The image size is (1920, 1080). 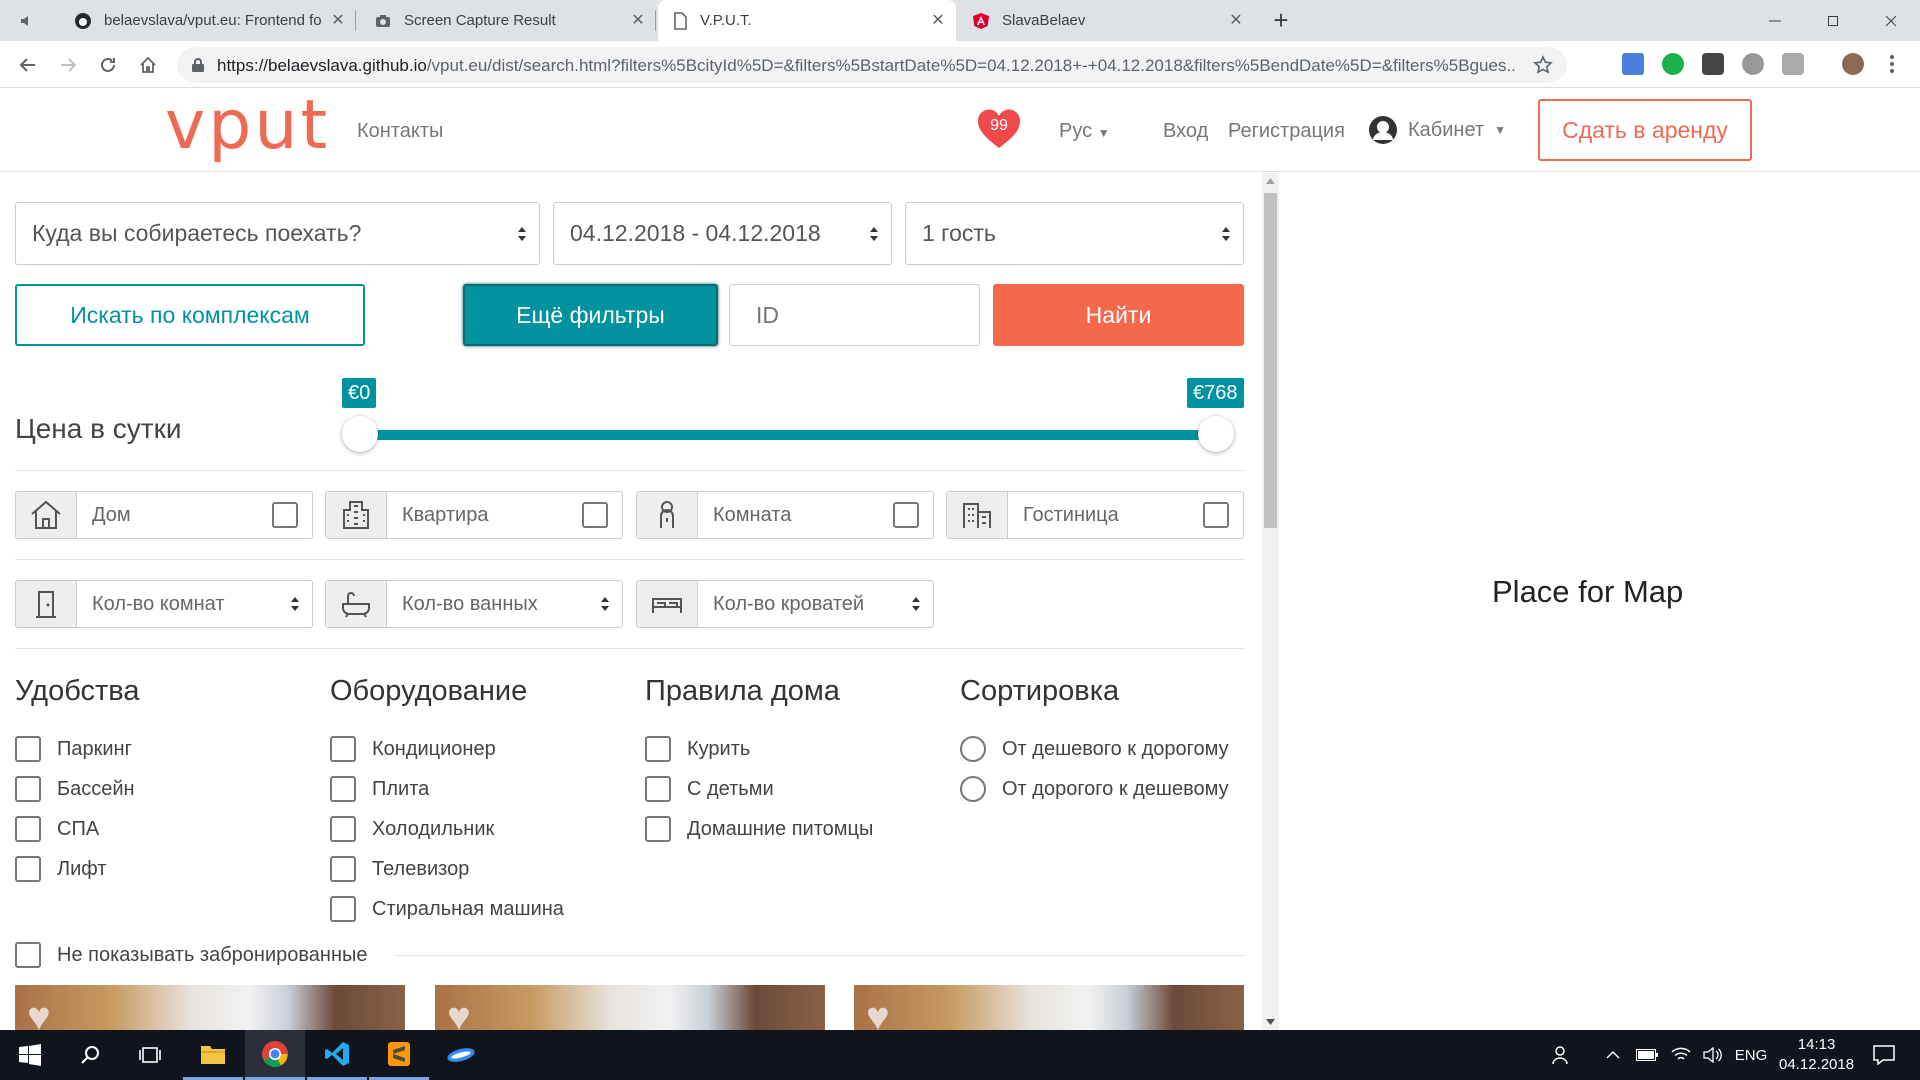 I want to click on login-link: Вход, so click(x=1185, y=131).